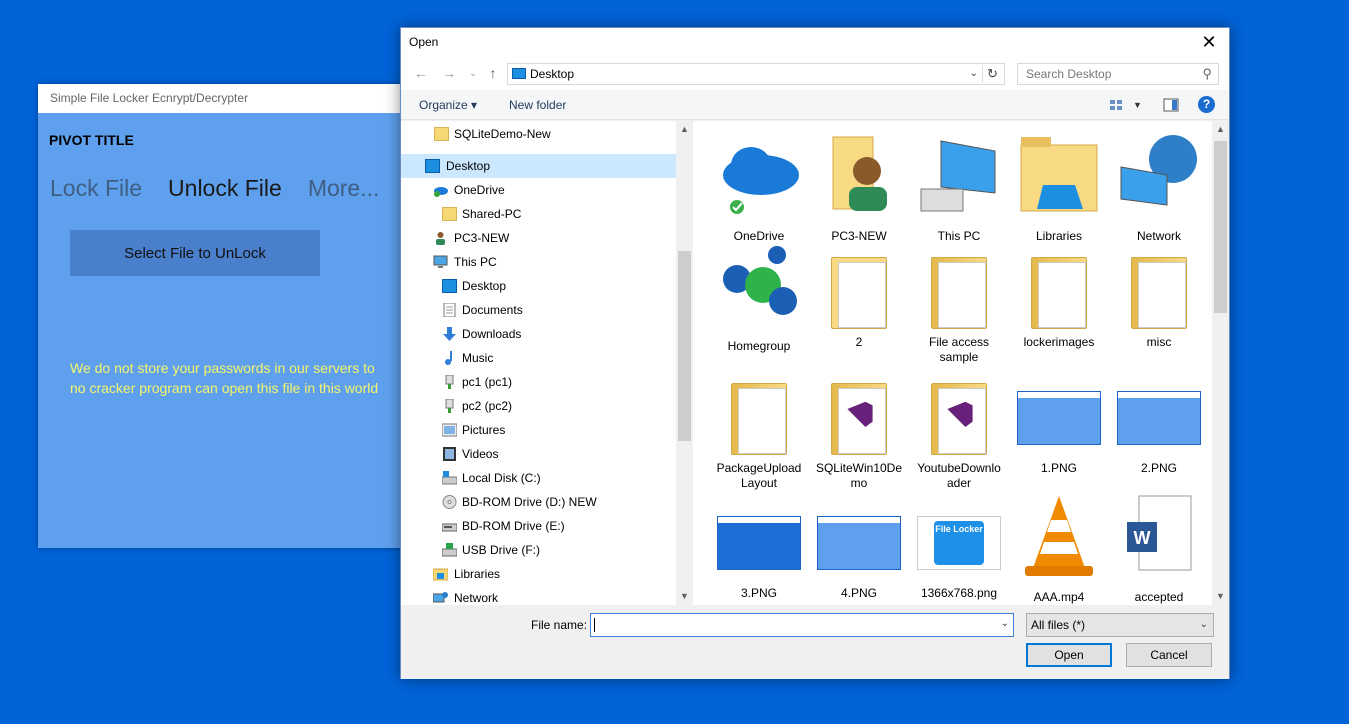  Describe the element at coordinates (538, 166) in the screenshot. I see `nav-item-desktop: Desktop` at that location.